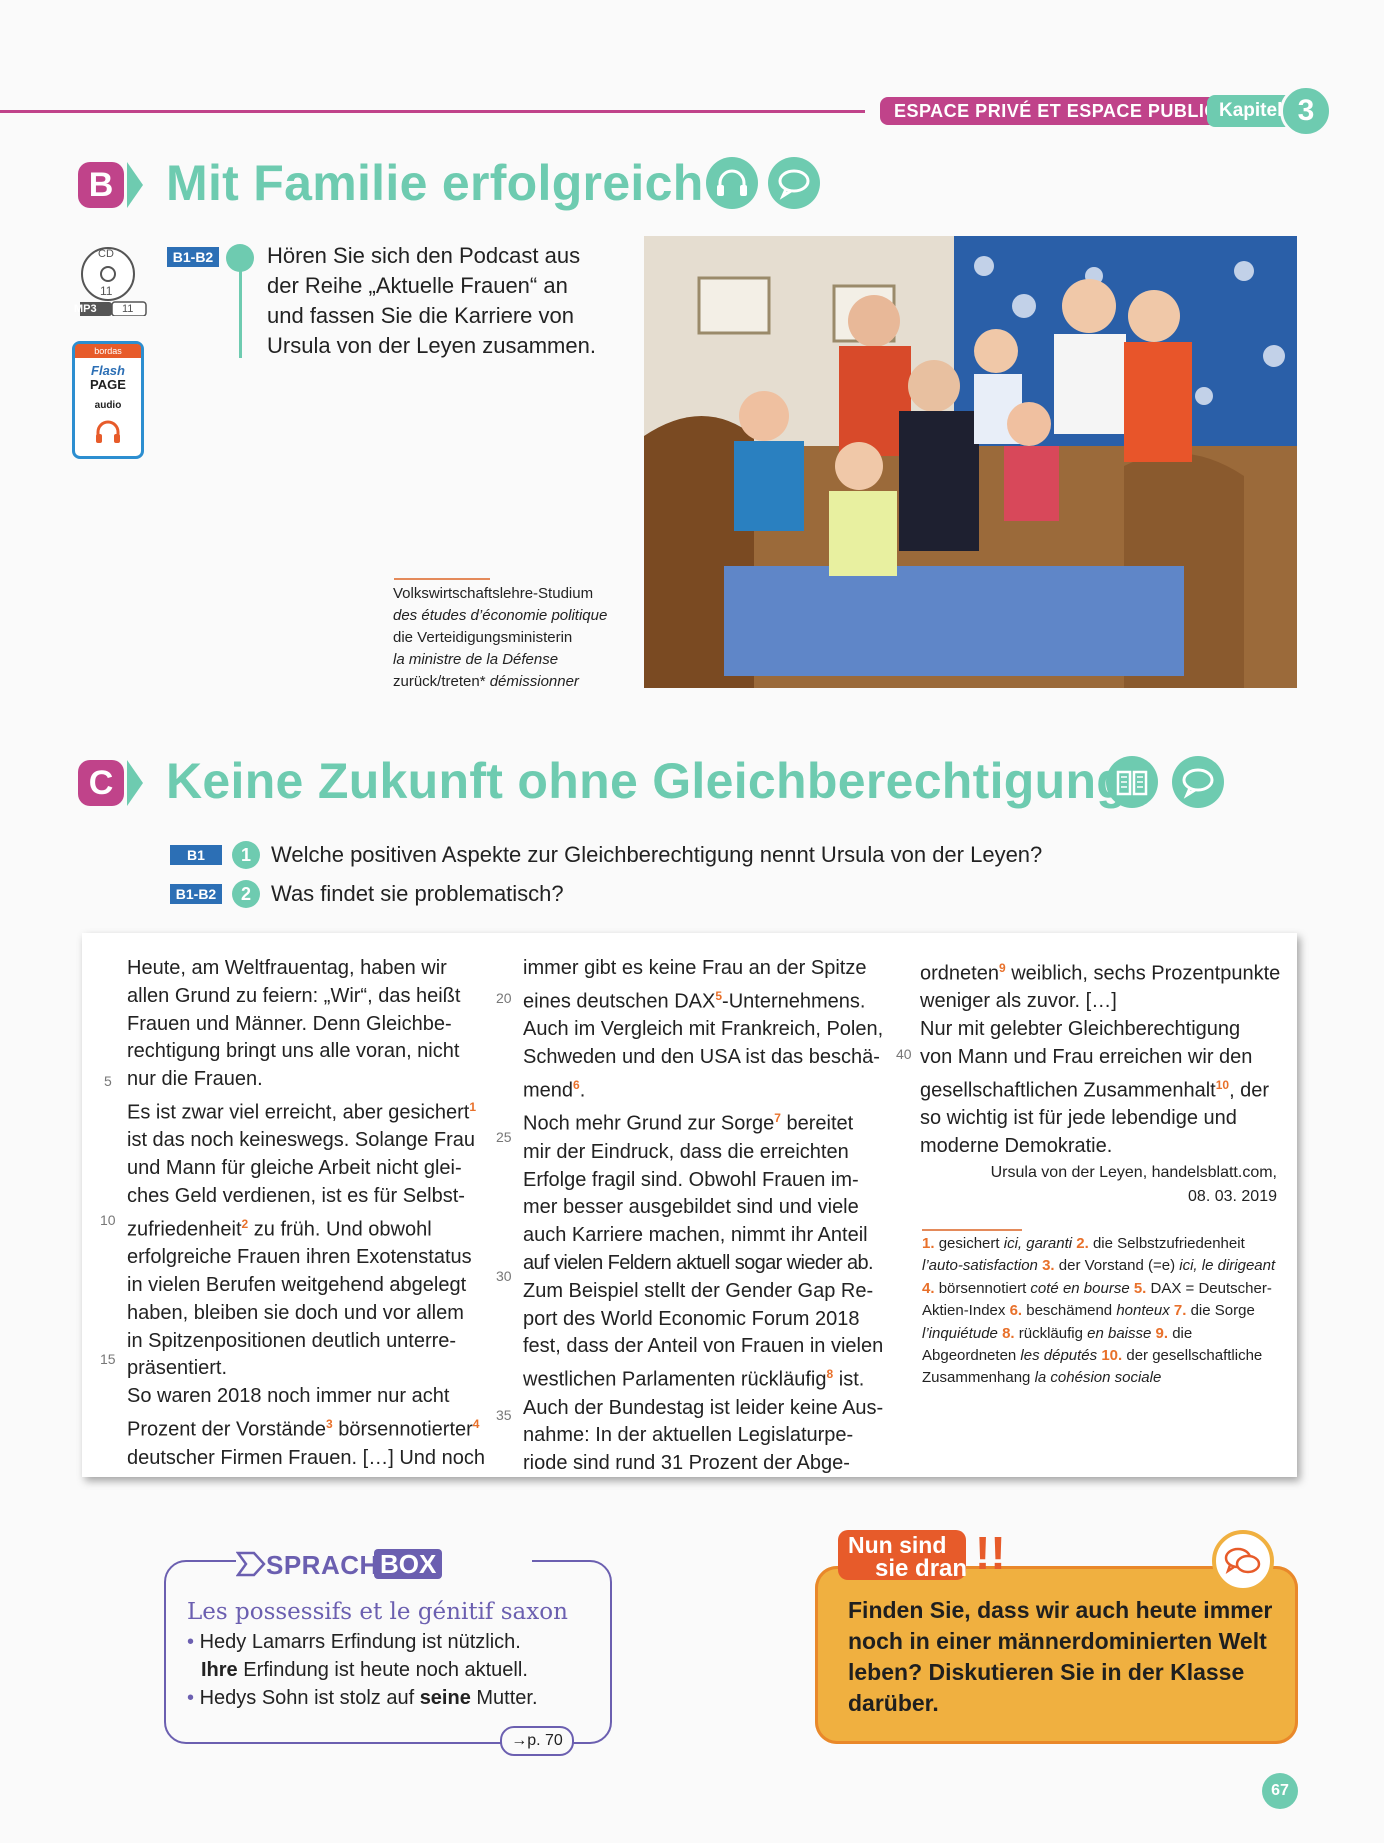 The height and width of the screenshot is (1843, 1384). What do you see at coordinates (246, 894) in the screenshot?
I see `question-number: 2` at bounding box center [246, 894].